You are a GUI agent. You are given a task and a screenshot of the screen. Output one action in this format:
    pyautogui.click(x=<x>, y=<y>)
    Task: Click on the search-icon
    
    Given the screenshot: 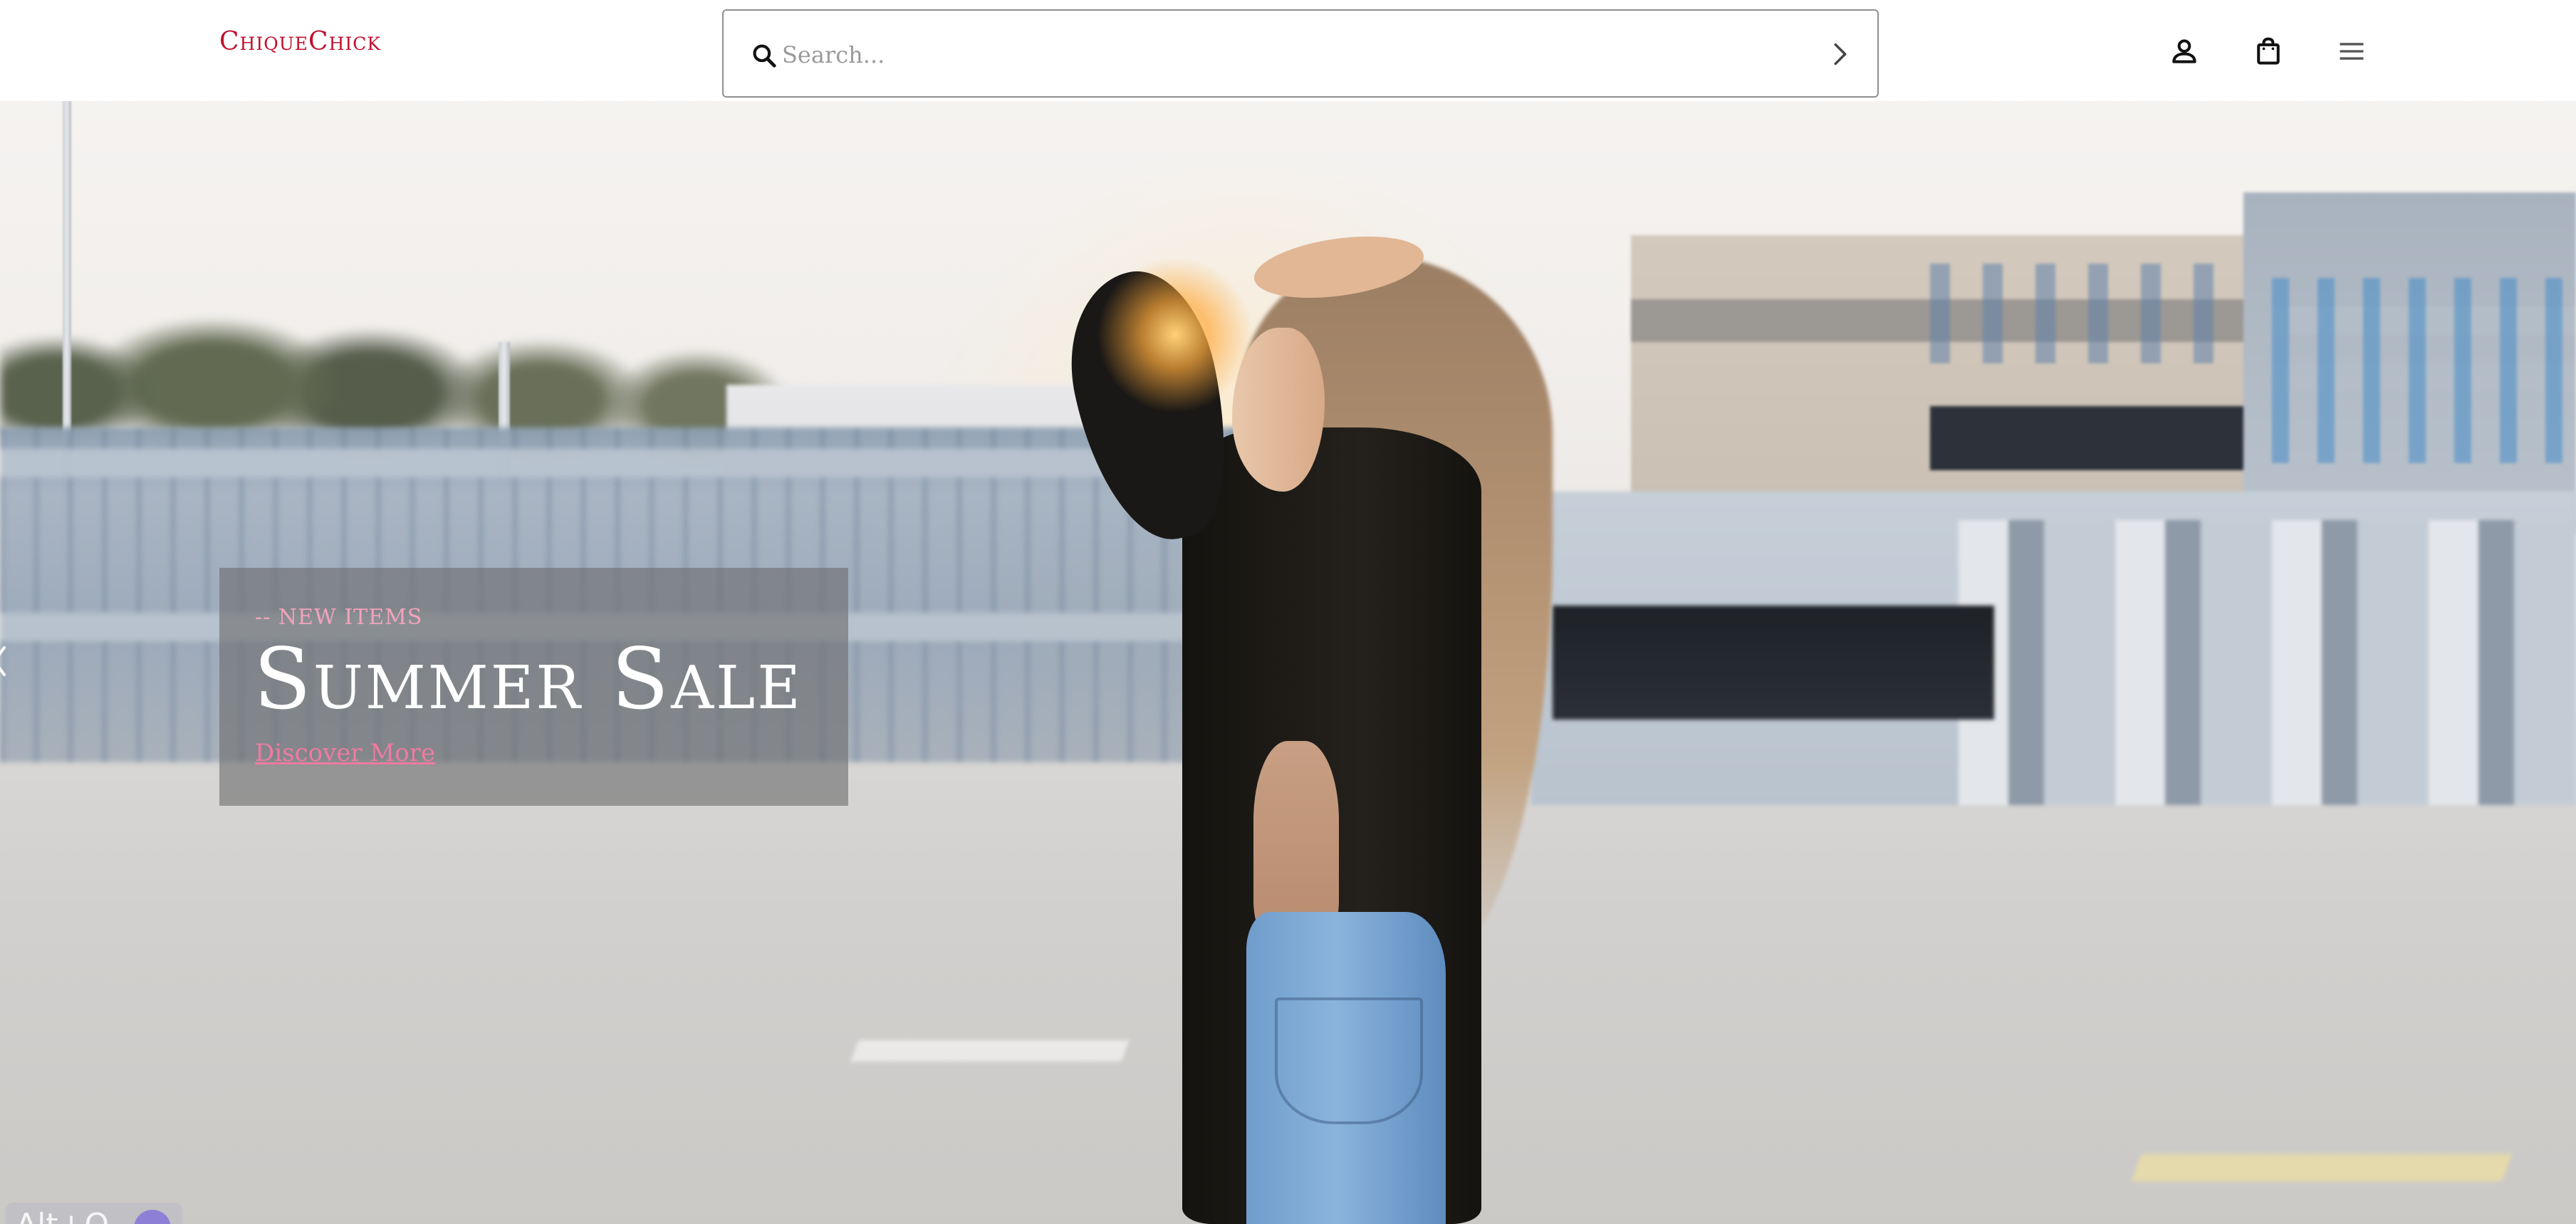 What is the action you would take?
    pyautogui.click(x=765, y=55)
    